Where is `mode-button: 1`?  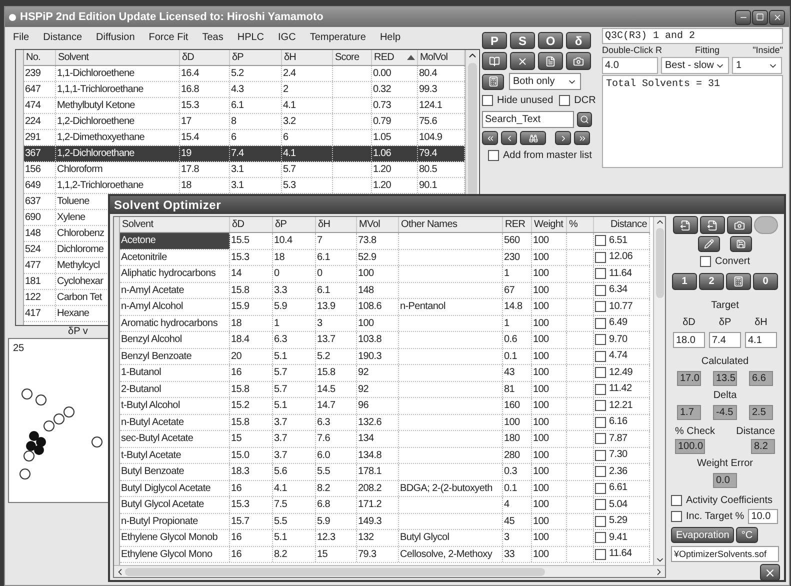
mode-button: 1 is located at coordinates (684, 281).